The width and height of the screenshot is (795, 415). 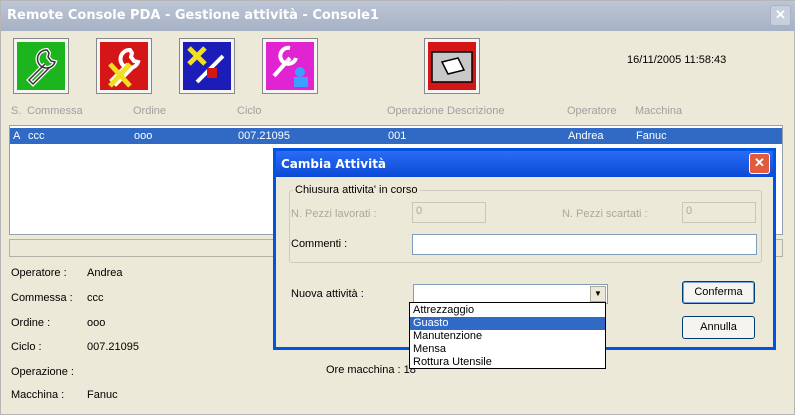 I want to click on commessa-value: ccc, so click(x=95, y=298).